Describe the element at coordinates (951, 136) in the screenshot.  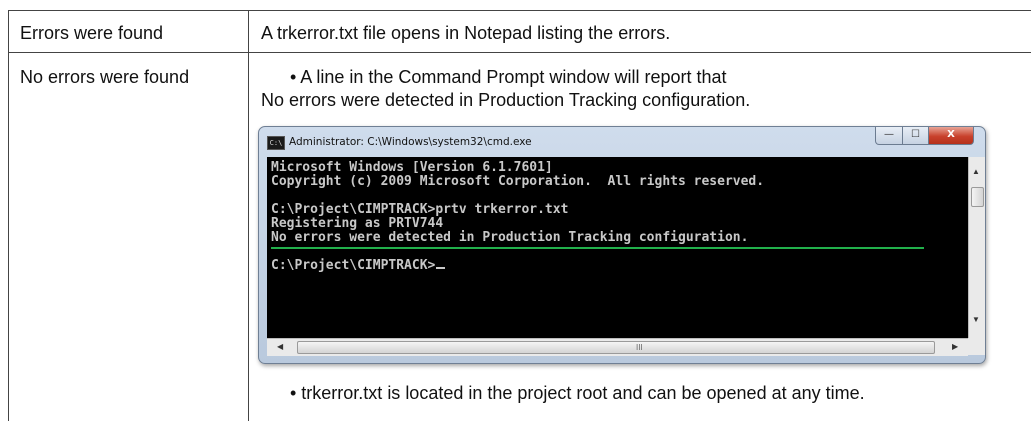
I see `close-button: X` at that location.